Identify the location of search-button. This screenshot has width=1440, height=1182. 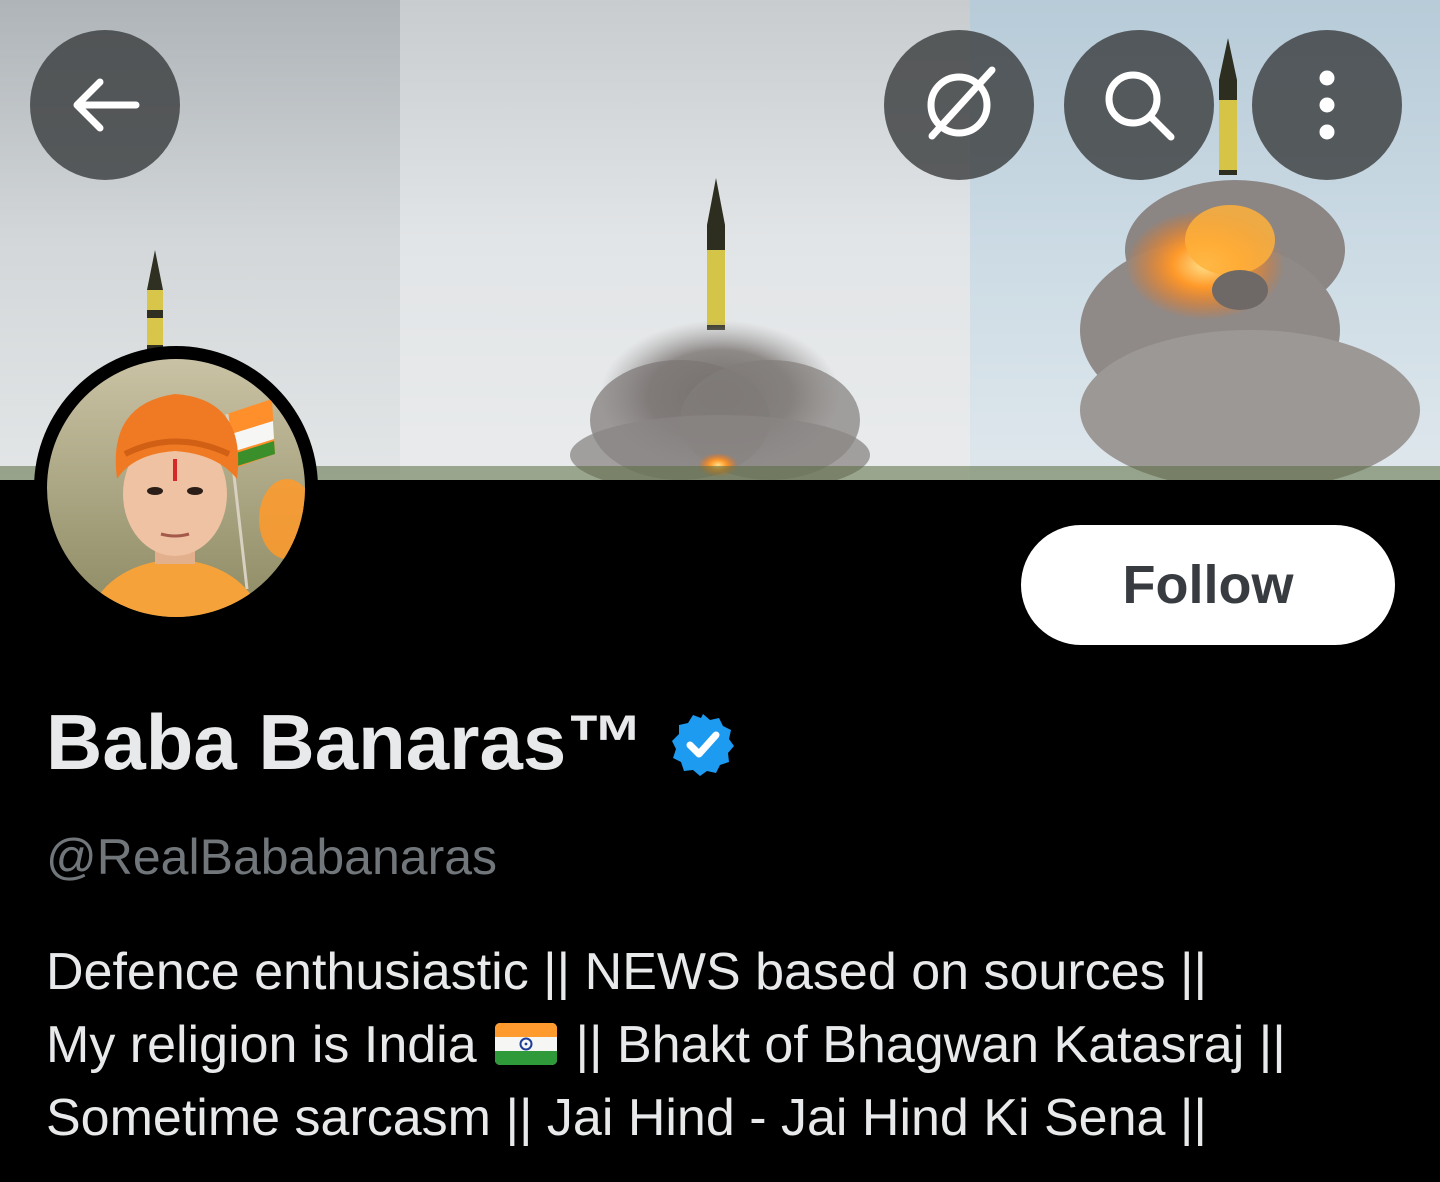
(1139, 105).